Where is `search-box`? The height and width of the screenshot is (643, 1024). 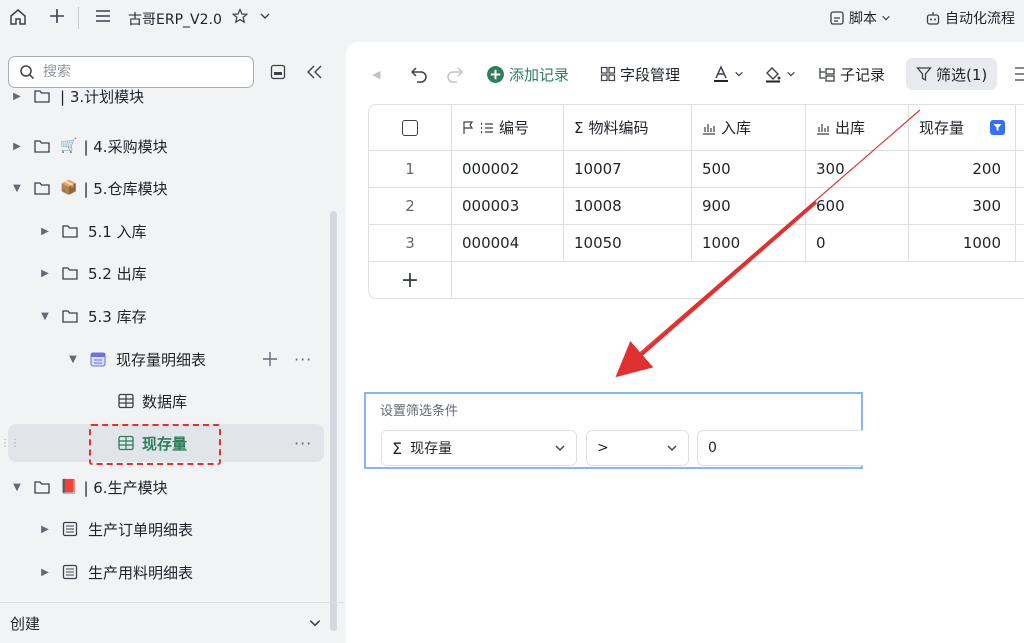
search-box is located at coordinates (131, 72).